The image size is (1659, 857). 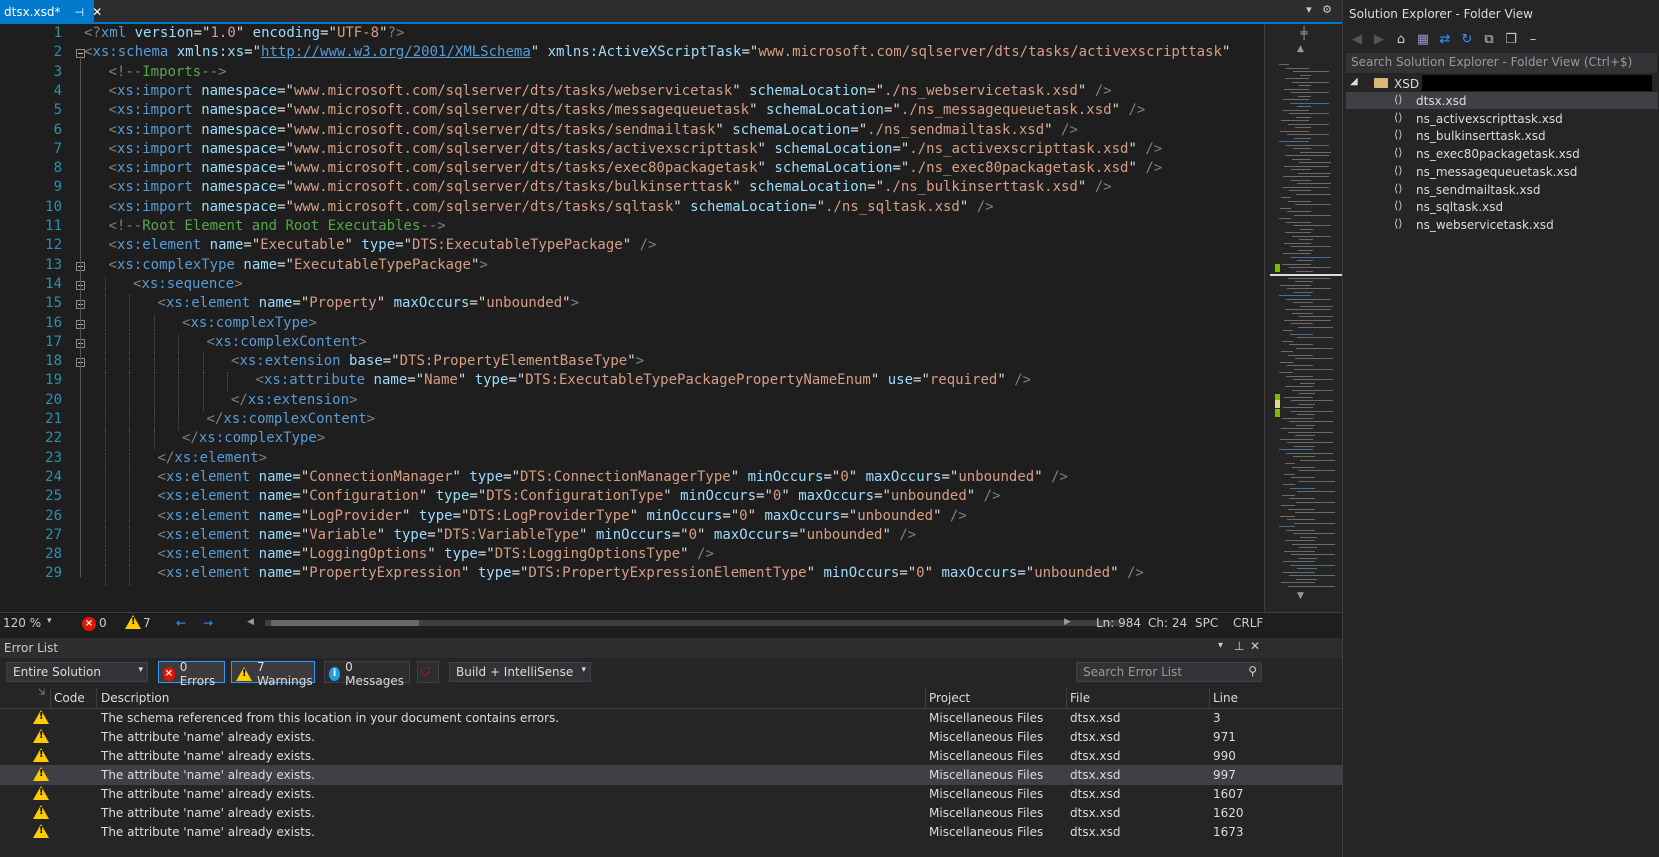 I want to click on sync-icon: ⇄, so click(x=1445, y=39).